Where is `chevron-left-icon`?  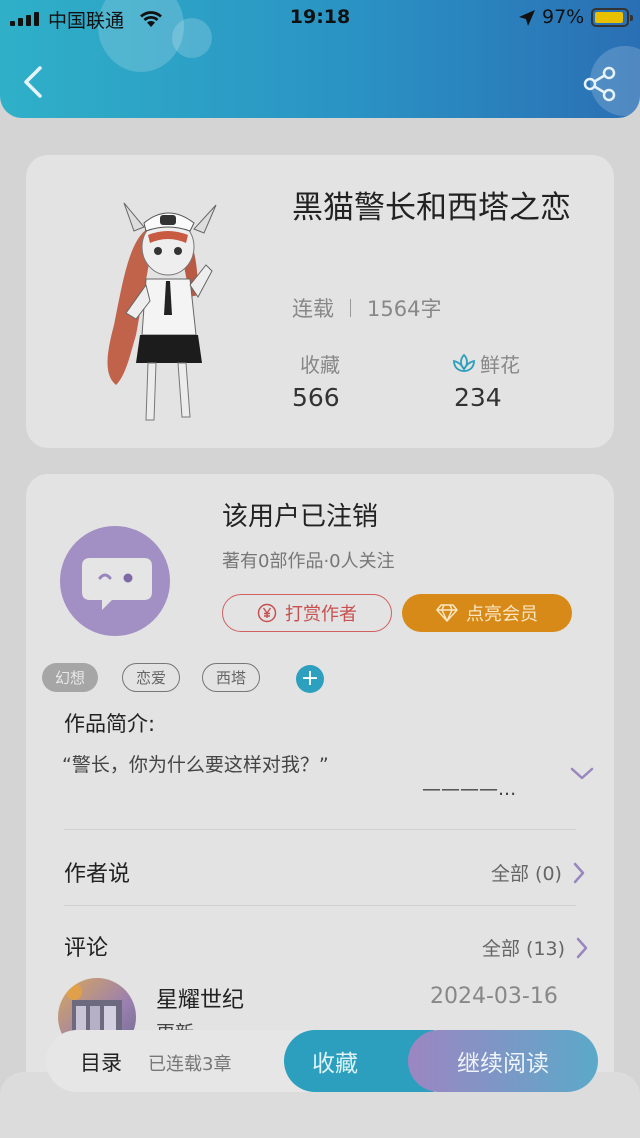
chevron-left-icon is located at coordinates (33, 82).